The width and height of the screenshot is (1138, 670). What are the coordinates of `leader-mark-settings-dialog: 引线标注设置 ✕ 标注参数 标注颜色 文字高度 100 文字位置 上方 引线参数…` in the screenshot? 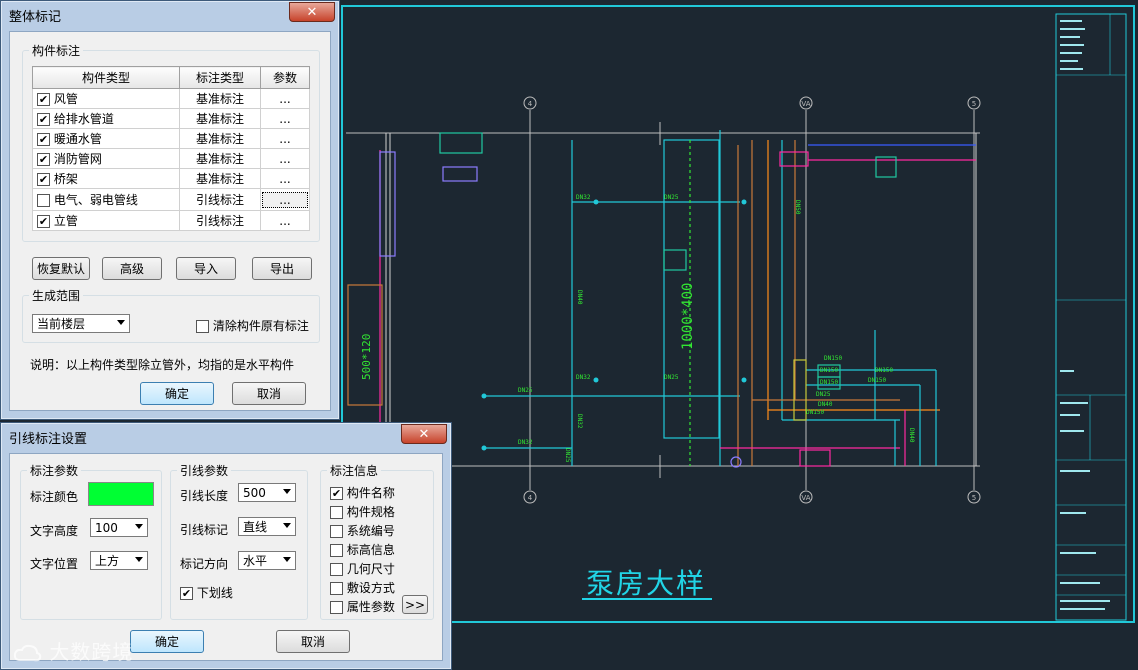 It's located at (226, 546).